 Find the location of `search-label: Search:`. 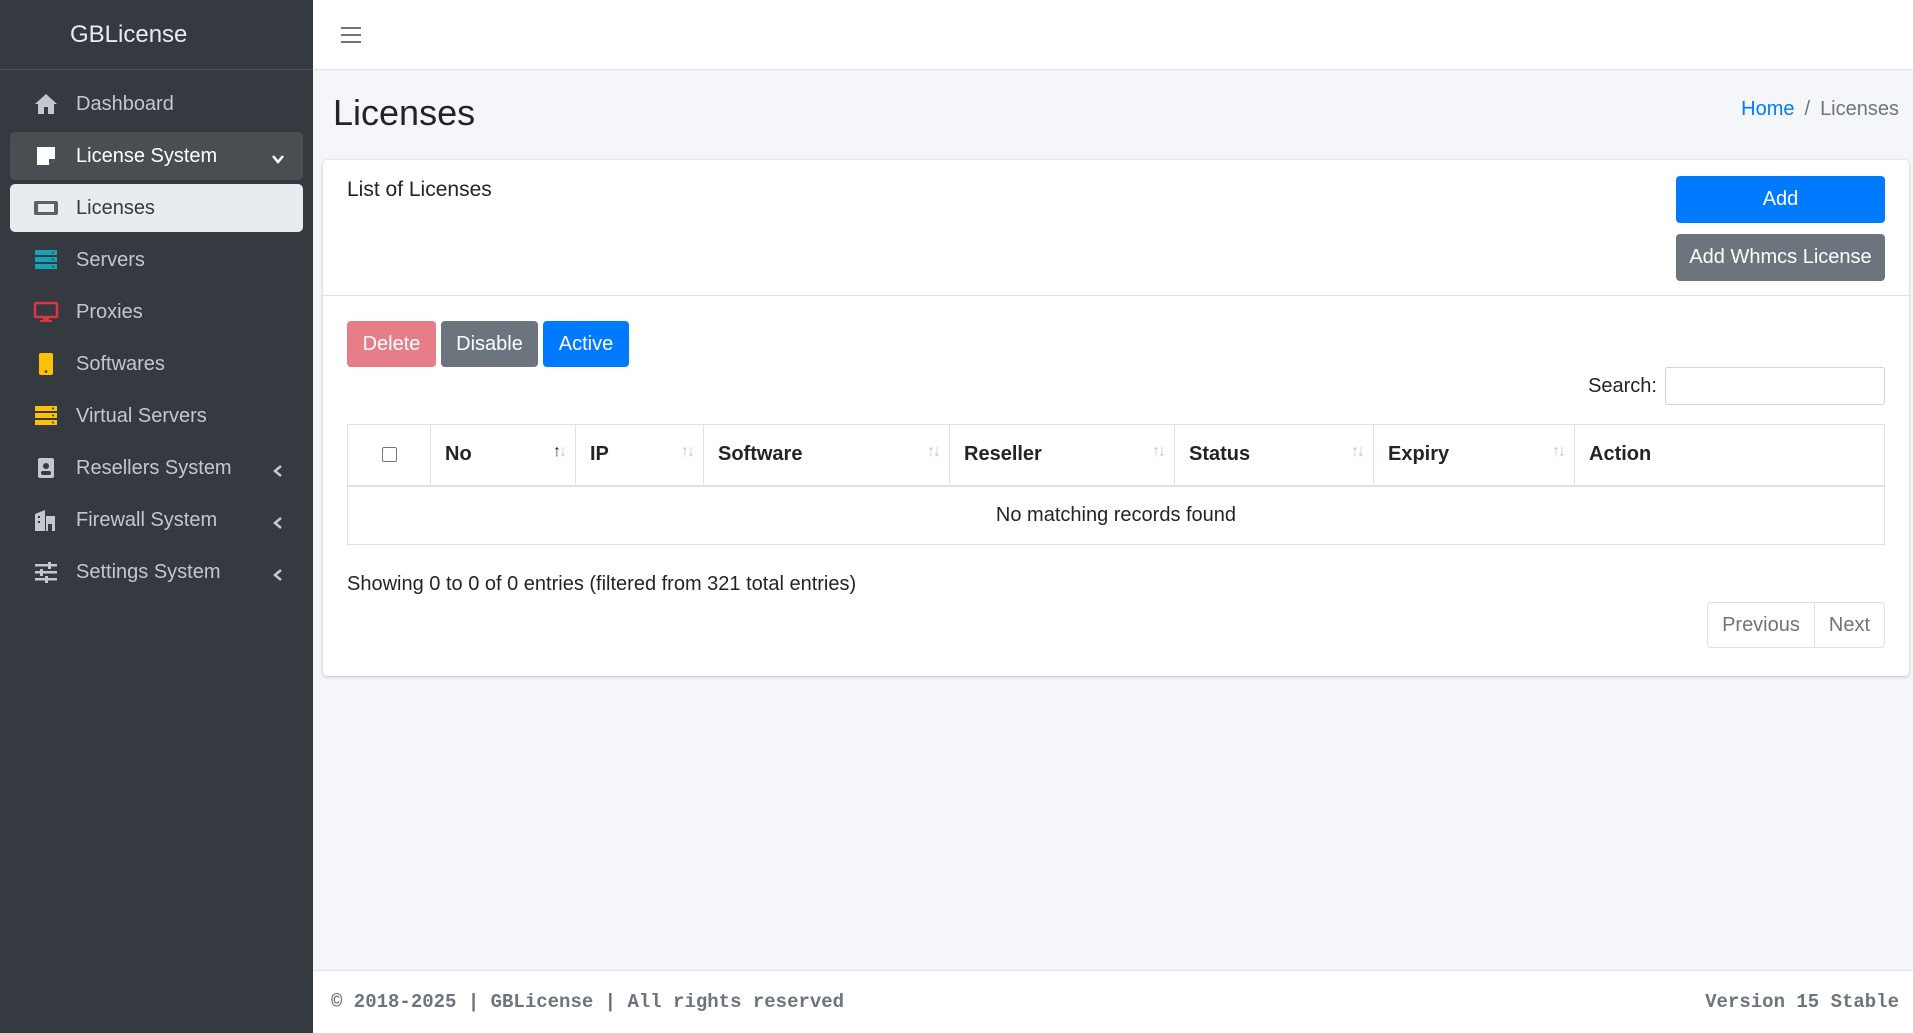

search-label: Search: is located at coordinates (1622, 385).